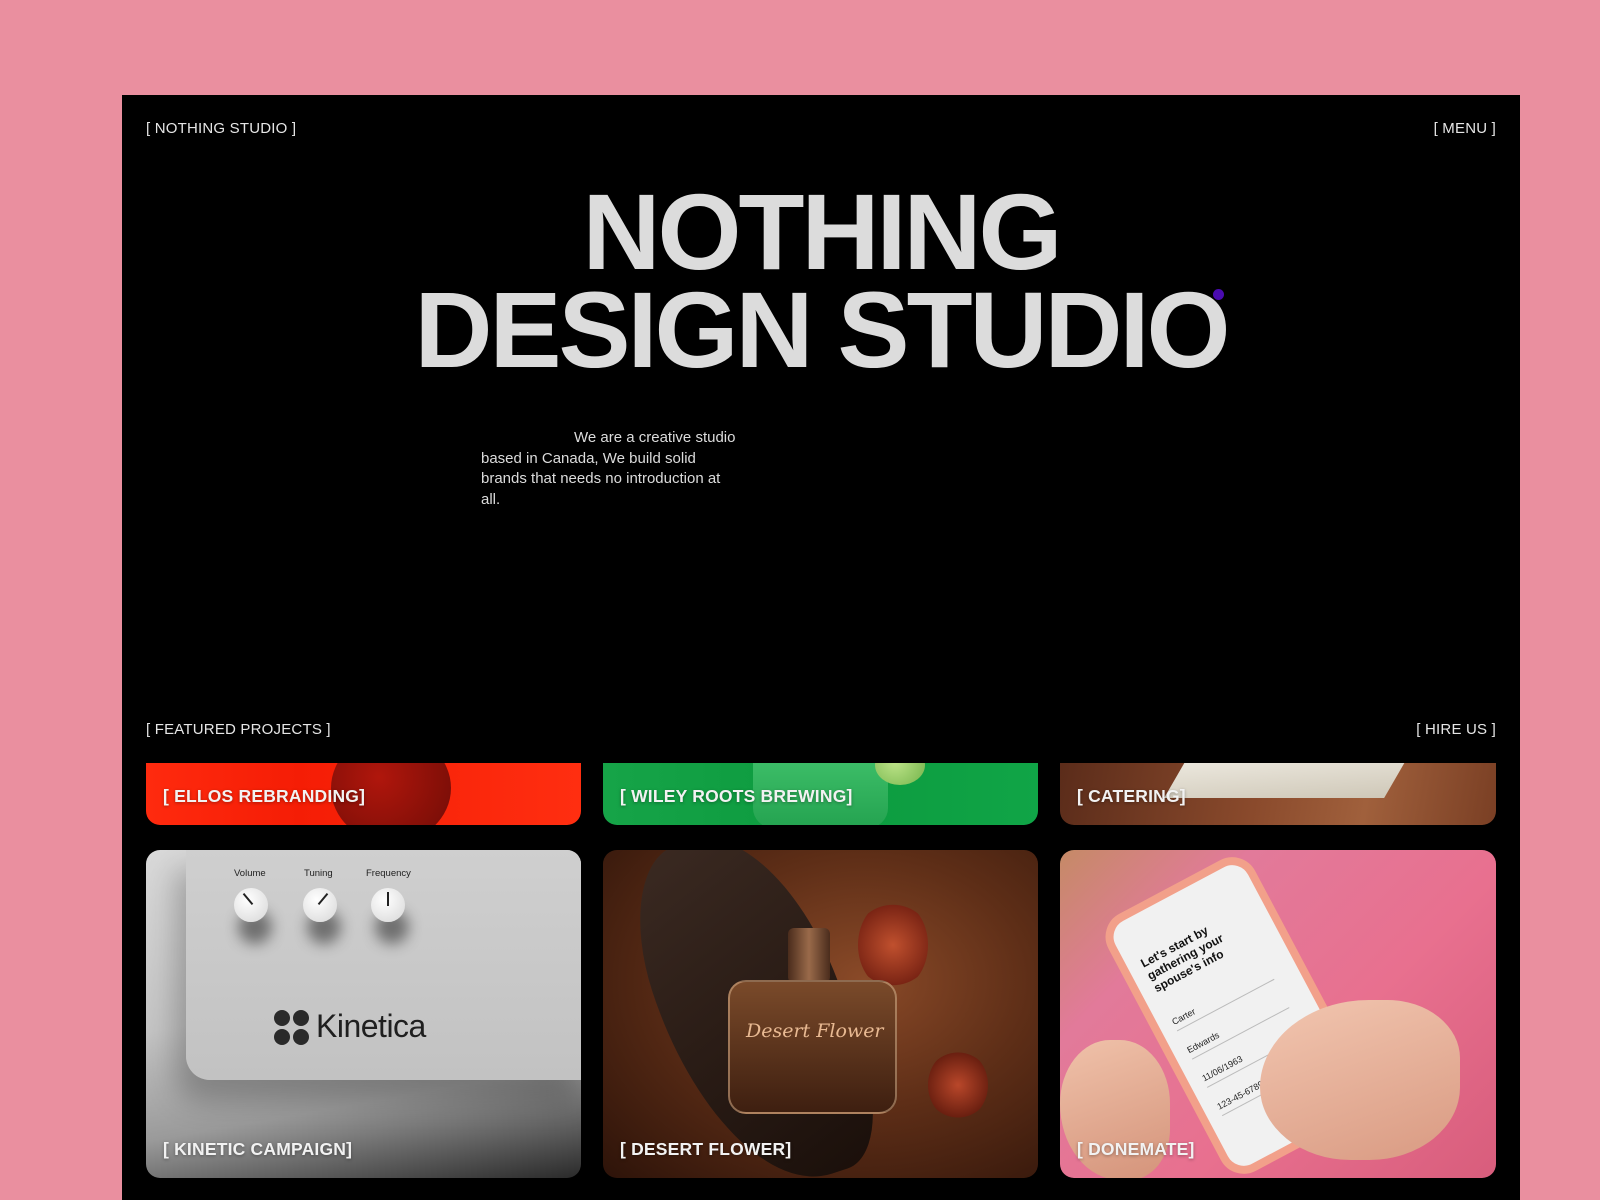 The height and width of the screenshot is (1200, 1600). I want to click on project-label: [ CATERING], so click(1131, 796).